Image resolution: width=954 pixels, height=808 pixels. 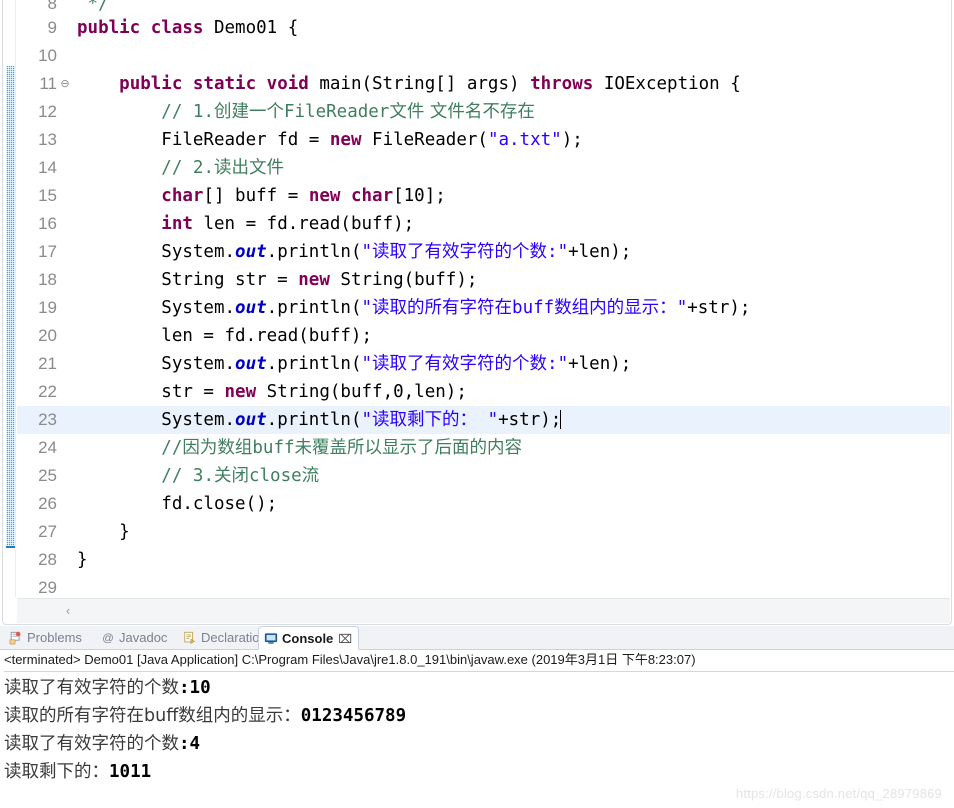 I want to click on line-number: 14, so click(x=47, y=167).